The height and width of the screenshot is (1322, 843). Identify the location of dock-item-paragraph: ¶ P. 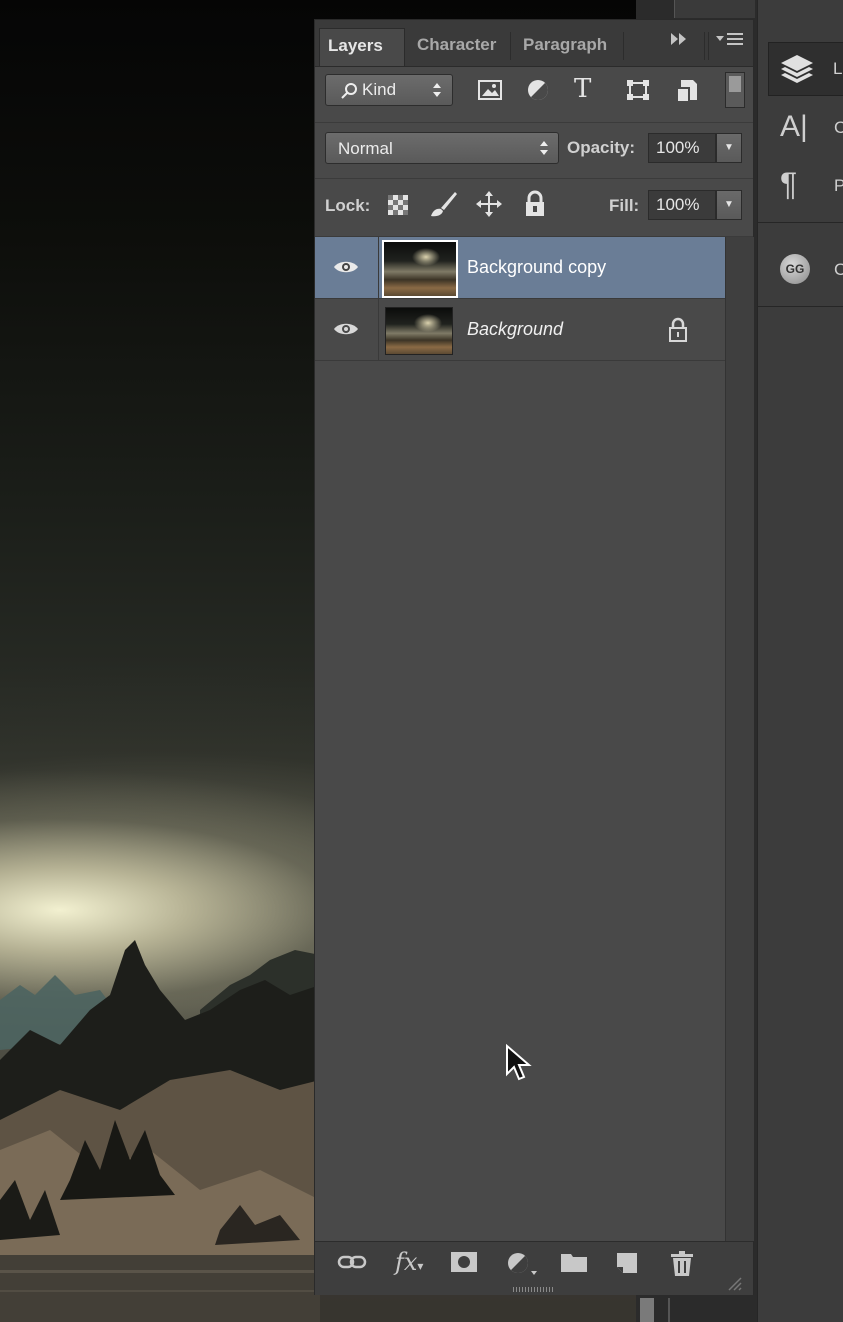
(800, 188).